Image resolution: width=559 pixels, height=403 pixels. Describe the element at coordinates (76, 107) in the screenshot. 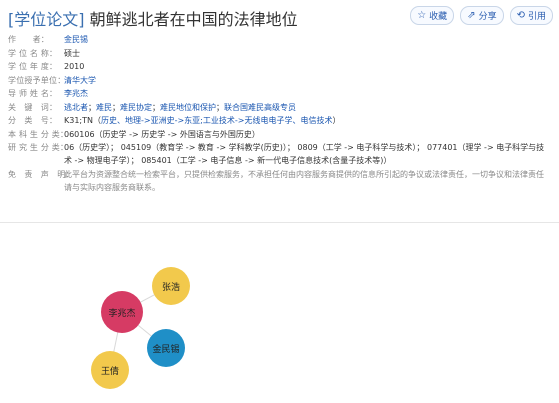

I see `keyword-link: 逃北者` at that location.